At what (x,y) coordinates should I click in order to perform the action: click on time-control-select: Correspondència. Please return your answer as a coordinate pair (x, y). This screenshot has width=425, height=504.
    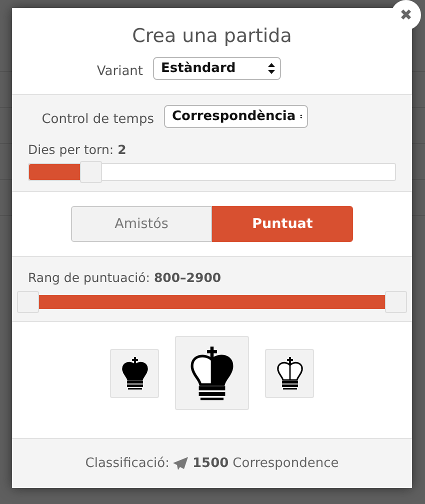
    Looking at the image, I should click on (236, 116).